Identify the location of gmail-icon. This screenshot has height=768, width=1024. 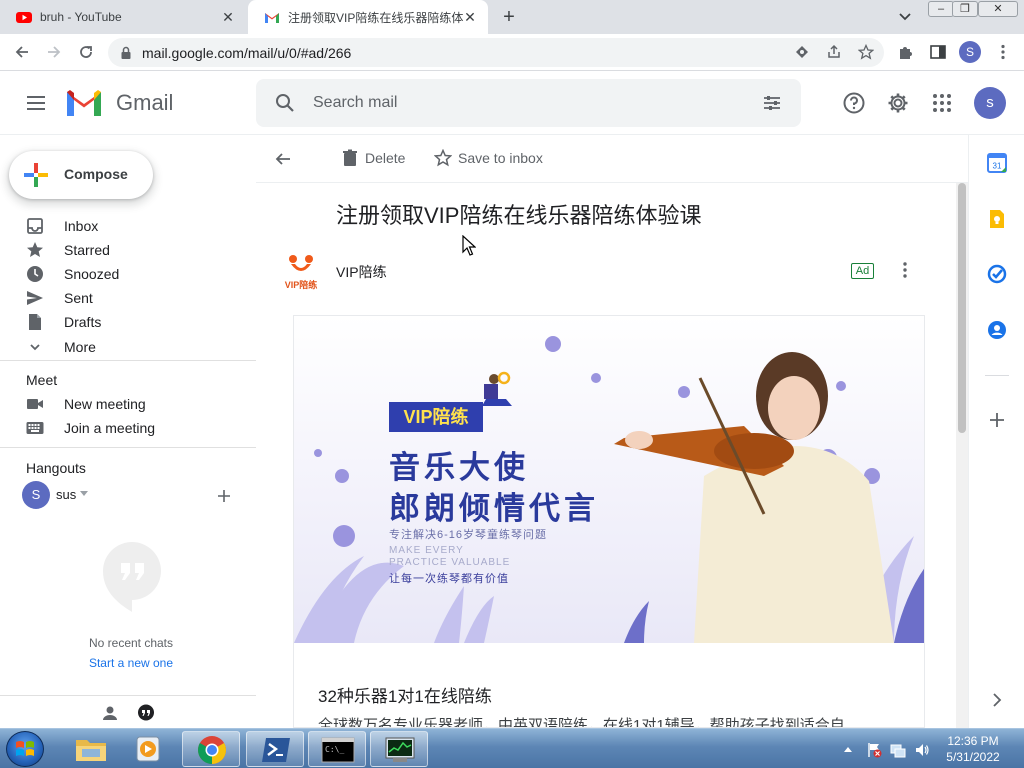
(272, 18).